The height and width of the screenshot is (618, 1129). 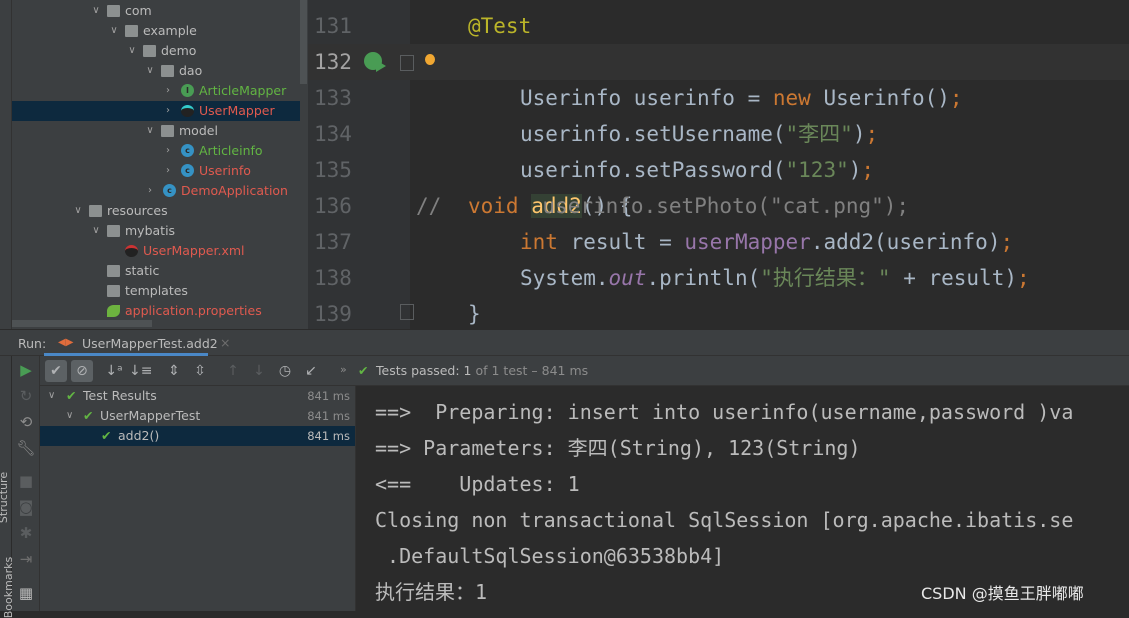 What do you see at coordinates (156, 291) in the screenshot?
I see `tree-node: templates` at bounding box center [156, 291].